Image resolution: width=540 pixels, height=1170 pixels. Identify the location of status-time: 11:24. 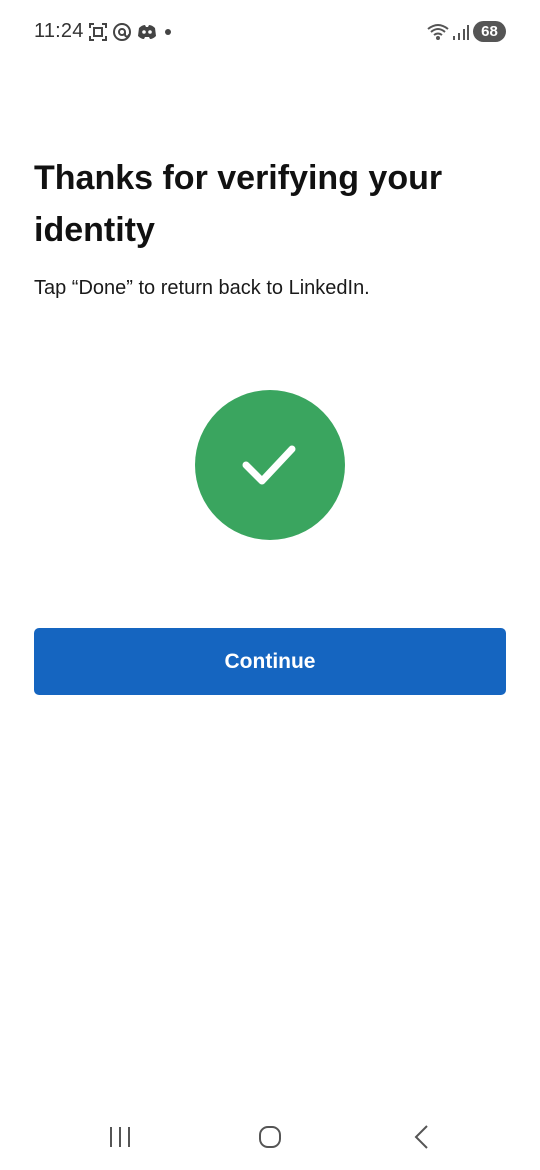
(59, 31).